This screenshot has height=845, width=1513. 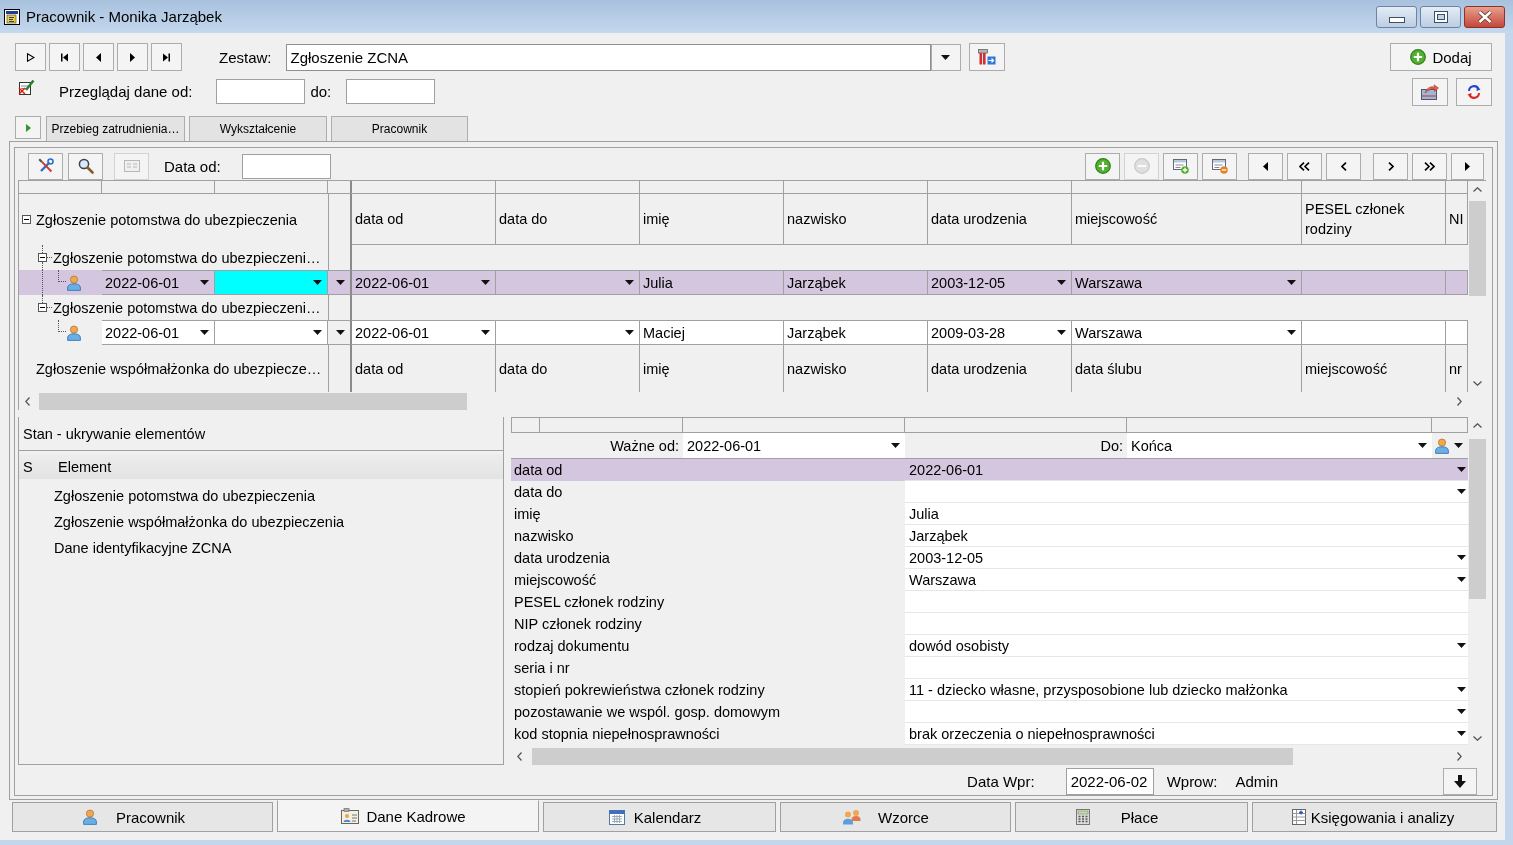 What do you see at coordinates (1304, 166) in the screenshot?
I see `first-button` at bounding box center [1304, 166].